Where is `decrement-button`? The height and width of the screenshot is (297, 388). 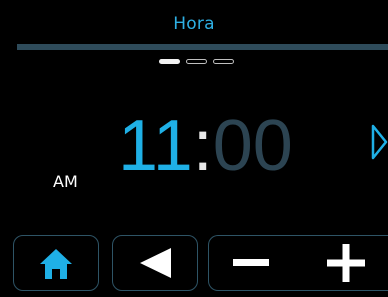 decrement-button is located at coordinates (253, 263).